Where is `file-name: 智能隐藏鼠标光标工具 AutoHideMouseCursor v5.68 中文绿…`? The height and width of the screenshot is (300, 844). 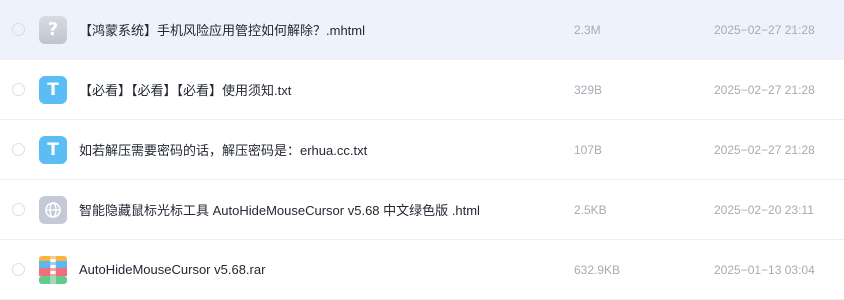 file-name: 智能隐藏鼠标光标工具 AutoHideMouseCursor v5.68 中文绿… is located at coordinates (279, 209).